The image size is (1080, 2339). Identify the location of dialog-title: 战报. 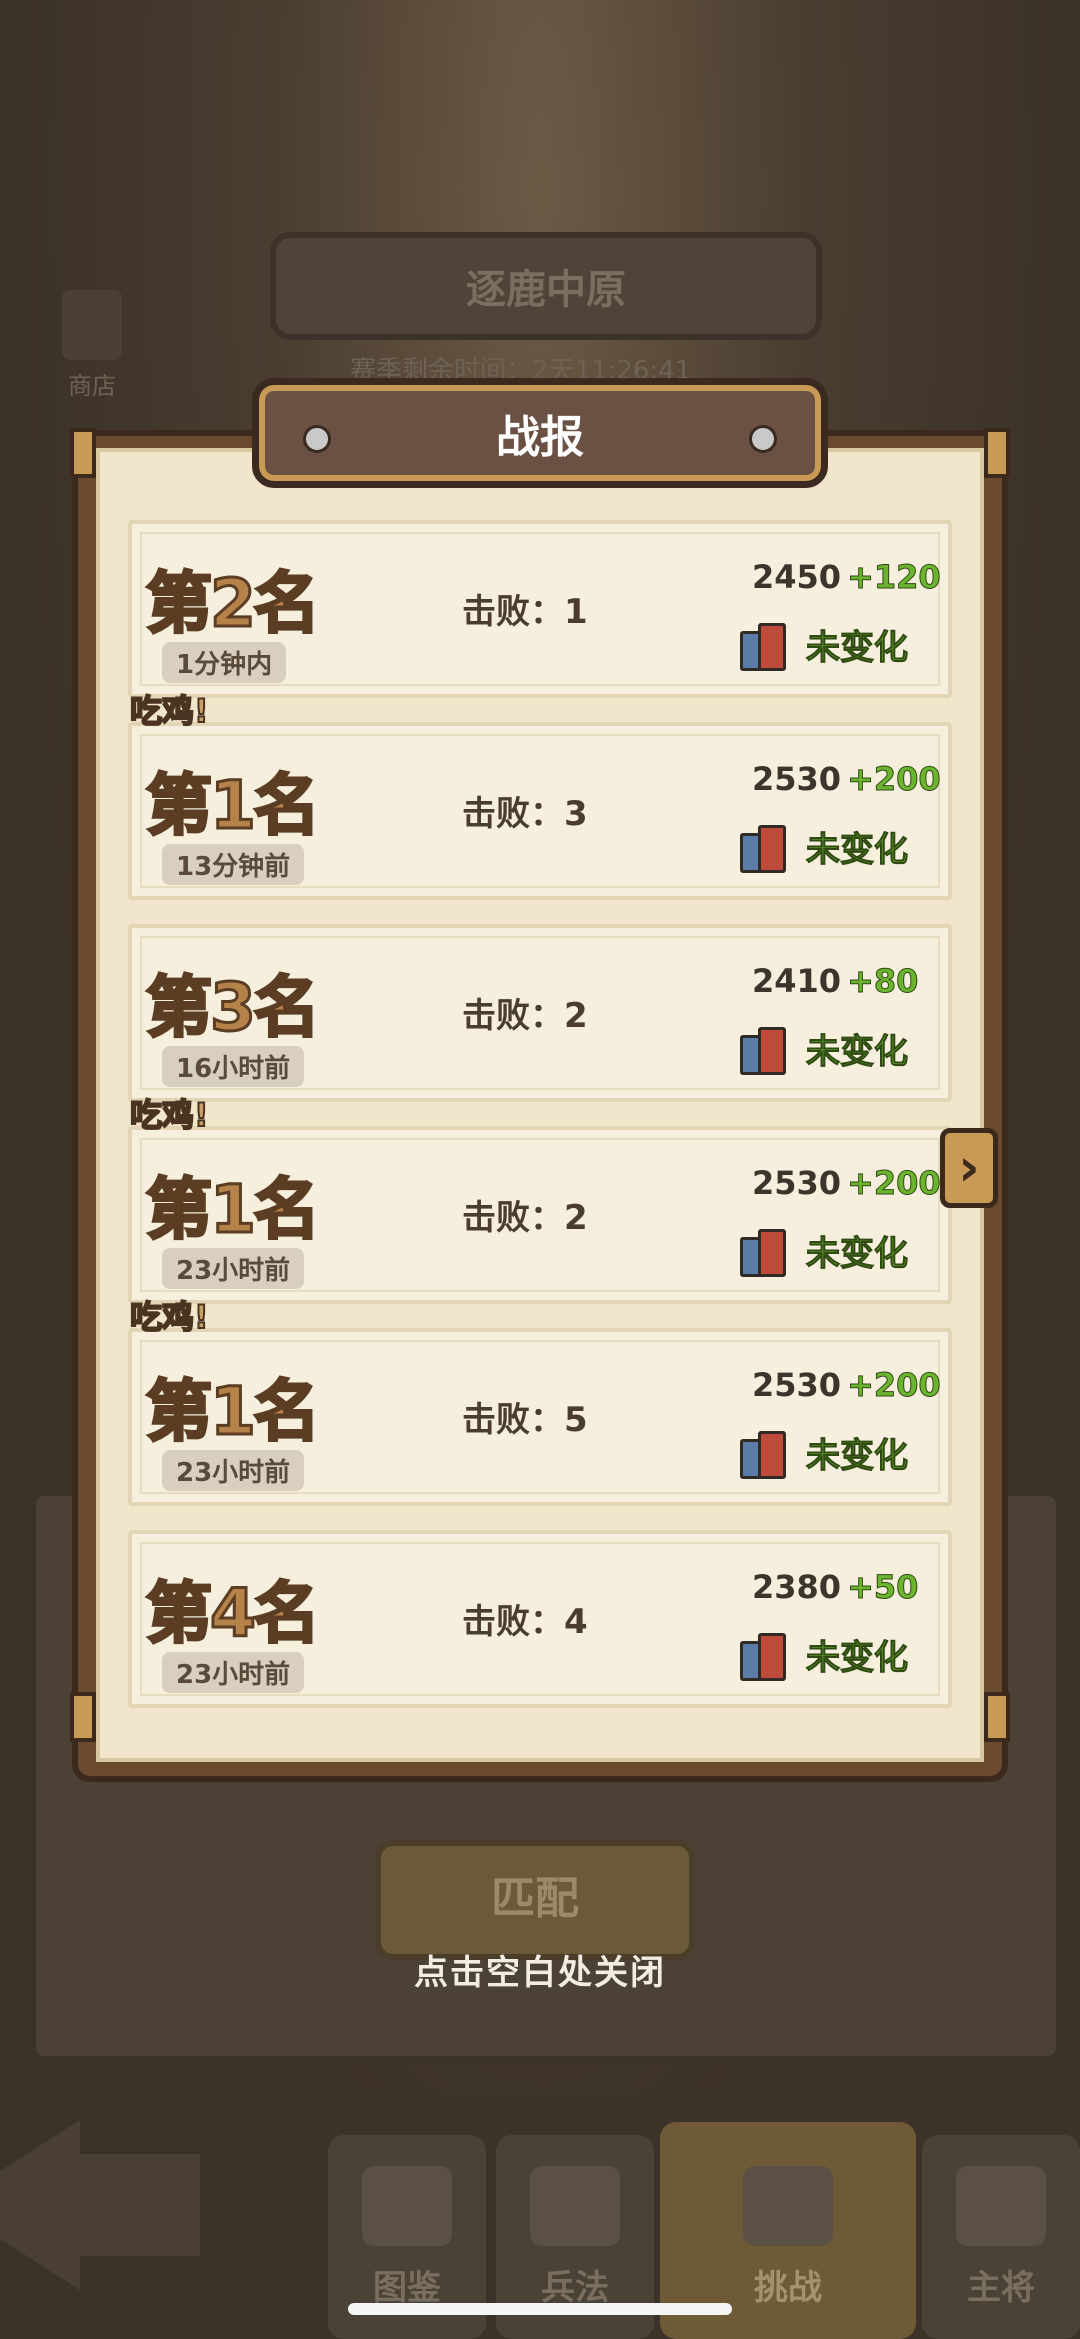
(540, 437).